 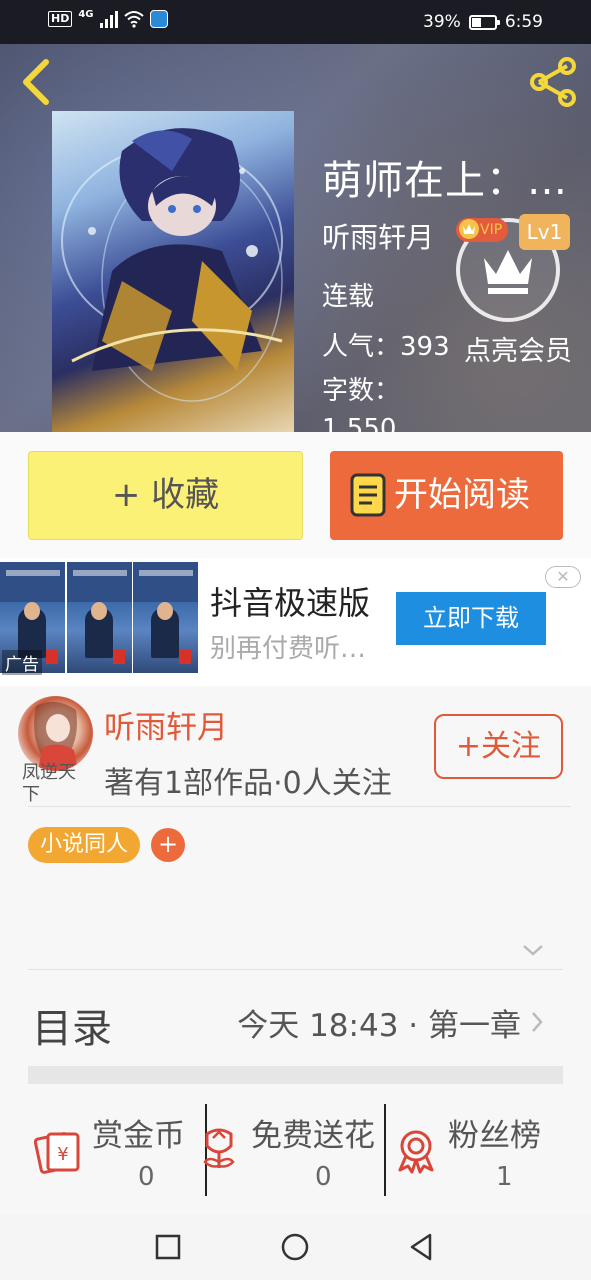 What do you see at coordinates (55, 733) in the screenshot?
I see `author-avatar` at bounding box center [55, 733].